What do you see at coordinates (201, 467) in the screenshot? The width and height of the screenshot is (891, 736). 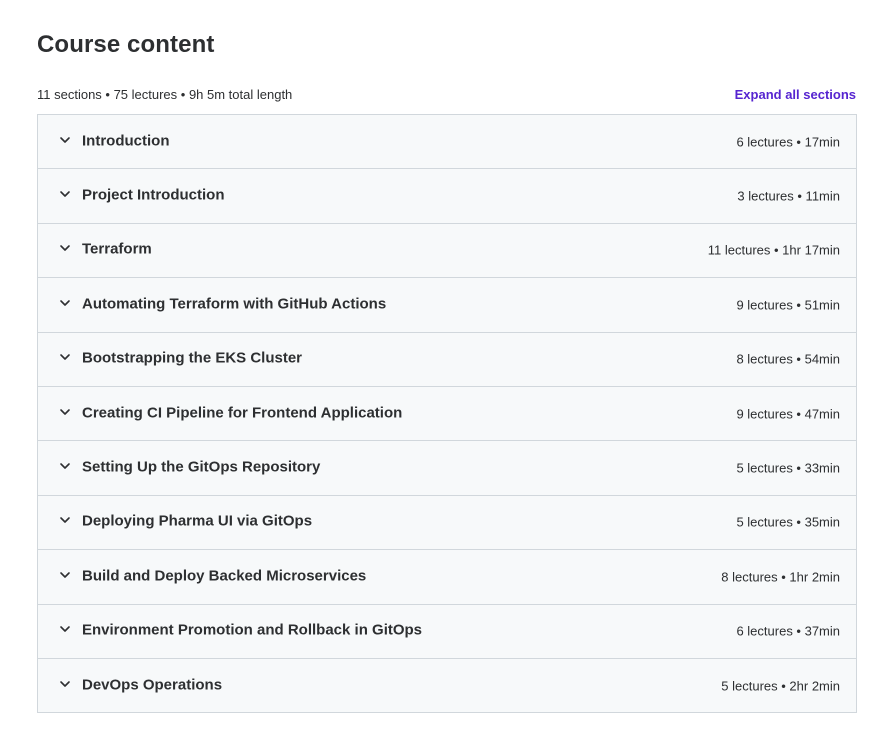 I see `section-title: Setting Up the GitOps Repository` at bounding box center [201, 467].